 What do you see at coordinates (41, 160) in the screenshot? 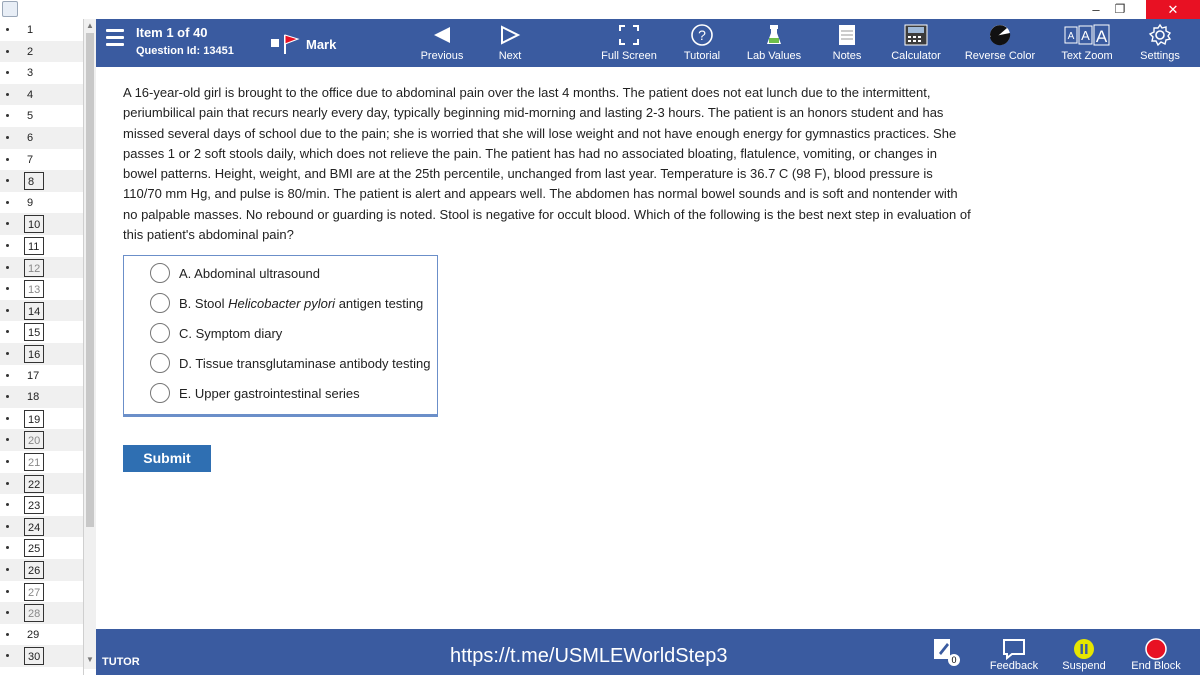
I see `question-list-item: 7` at bounding box center [41, 160].